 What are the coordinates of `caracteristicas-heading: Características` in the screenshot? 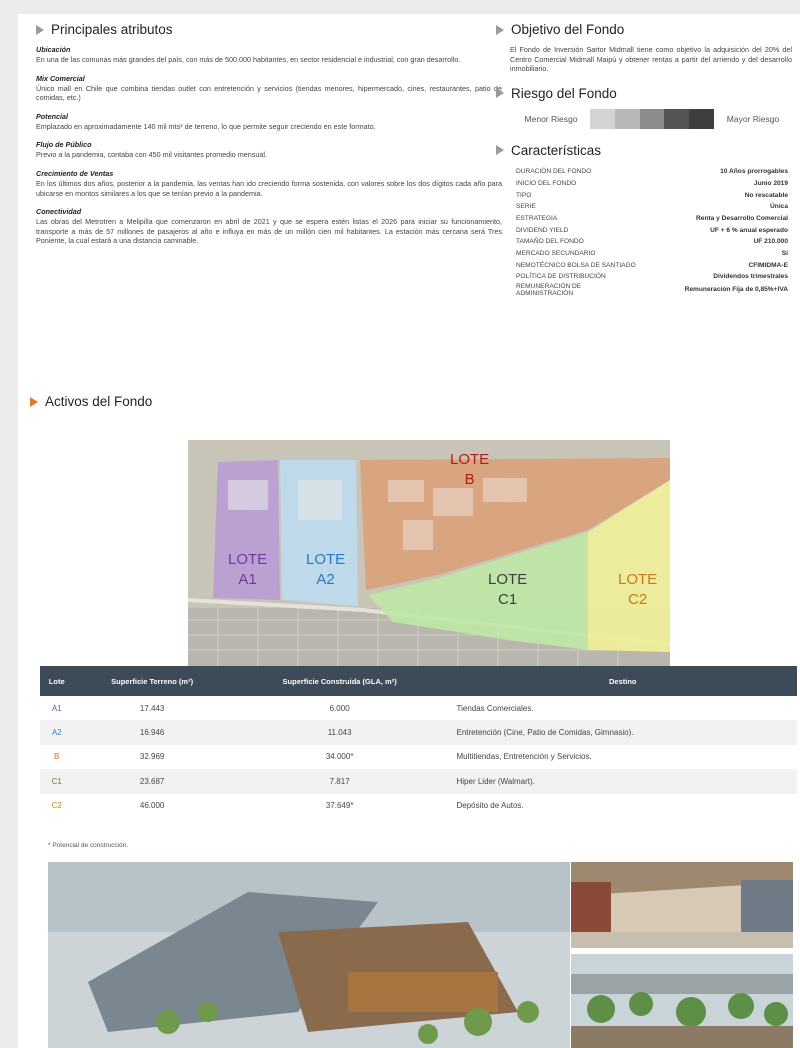 It's located at (646, 150).